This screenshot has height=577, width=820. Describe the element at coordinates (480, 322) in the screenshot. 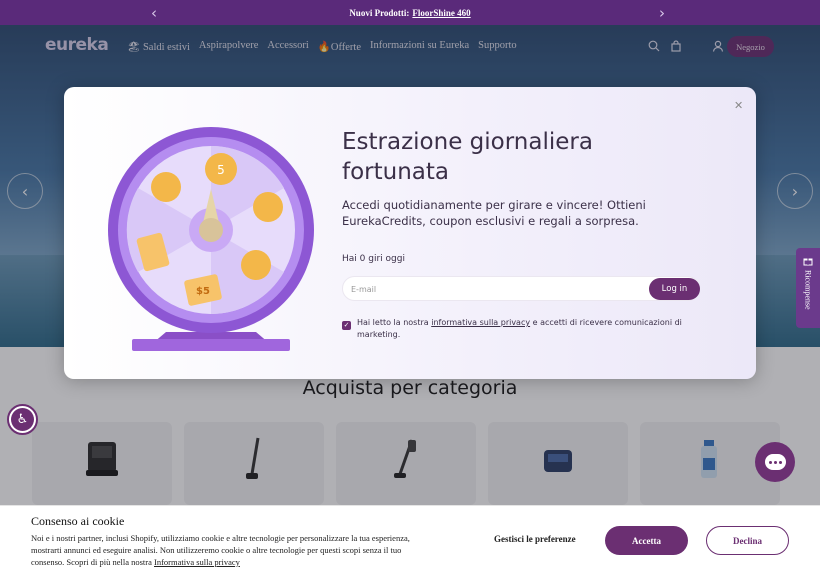

I see `privacy-link: informativa sulla privacy` at that location.